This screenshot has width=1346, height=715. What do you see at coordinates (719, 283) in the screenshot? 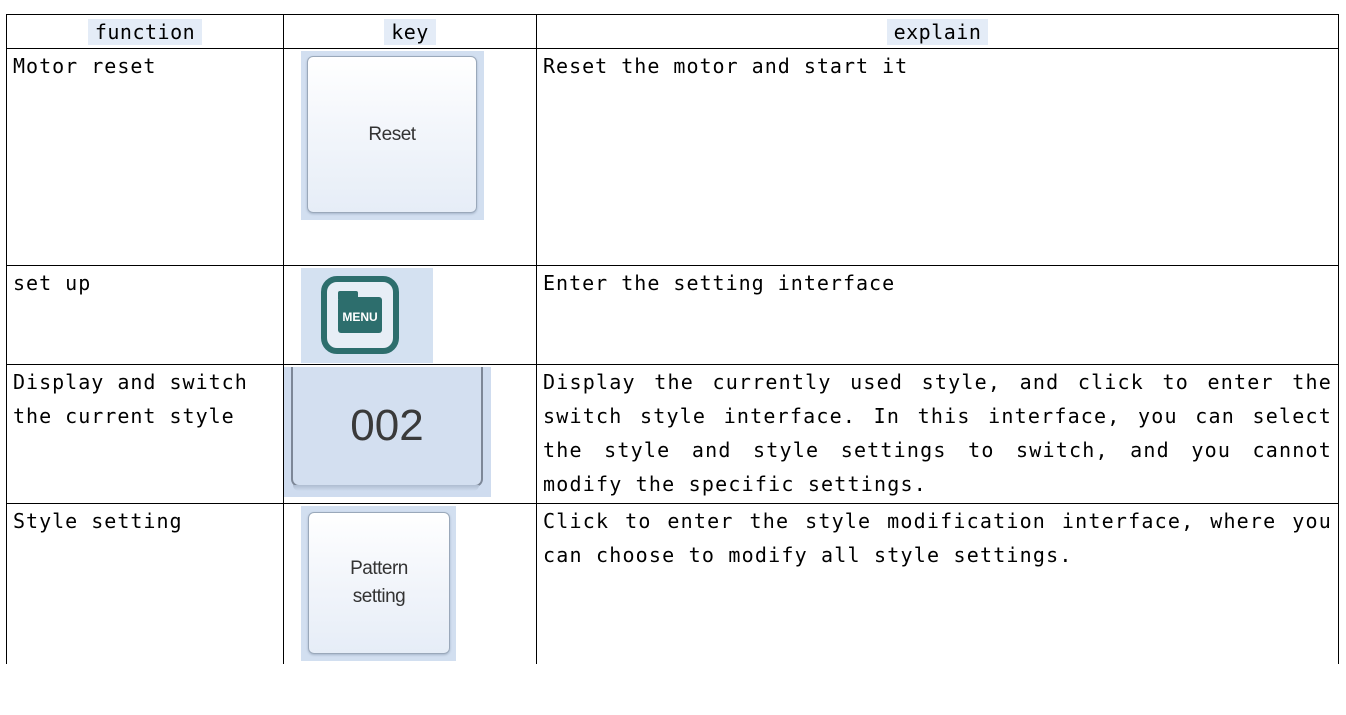
I see `explain-text: Enter the setting interface` at bounding box center [719, 283].